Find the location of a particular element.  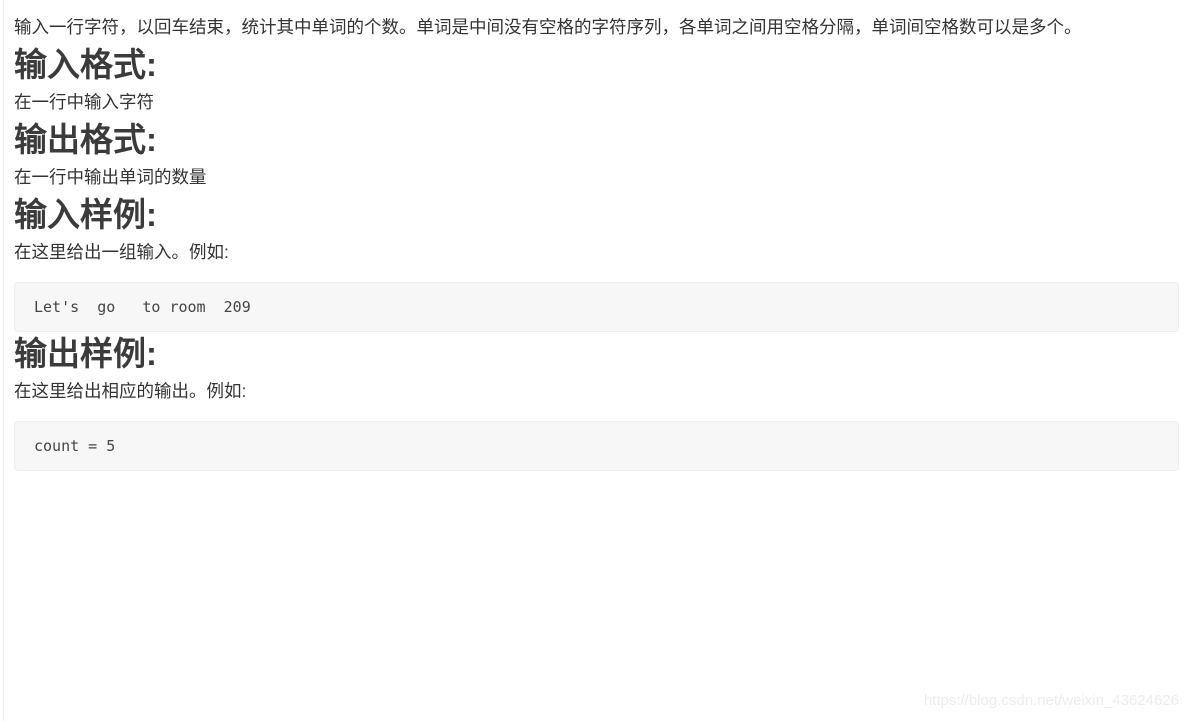

paragraph-input-format: 在一行中输入字符 is located at coordinates (84, 102).